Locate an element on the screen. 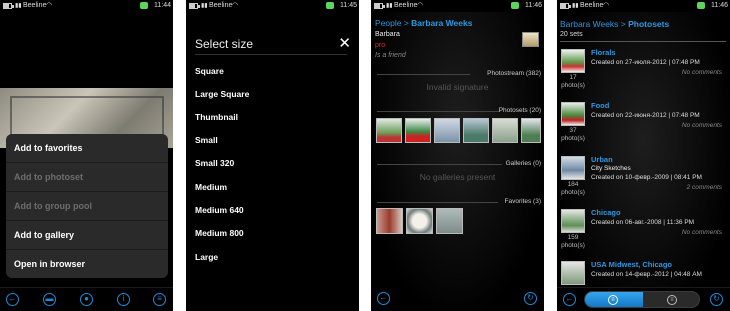 The height and width of the screenshot is (311, 730). bottom-toolbar: ← ↻ is located at coordinates (457, 299).